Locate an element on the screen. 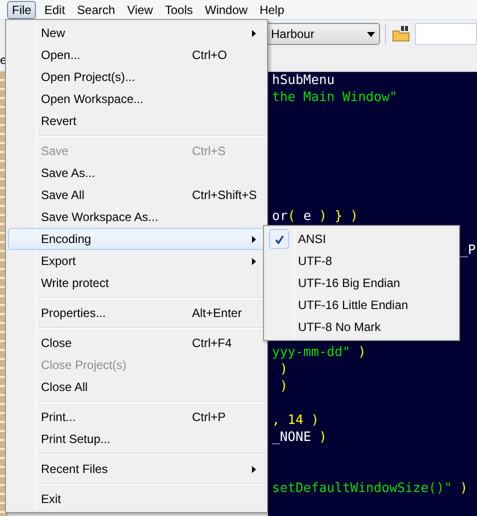 The image size is (477, 516). code-text: ) } ) is located at coordinates (338, 216).